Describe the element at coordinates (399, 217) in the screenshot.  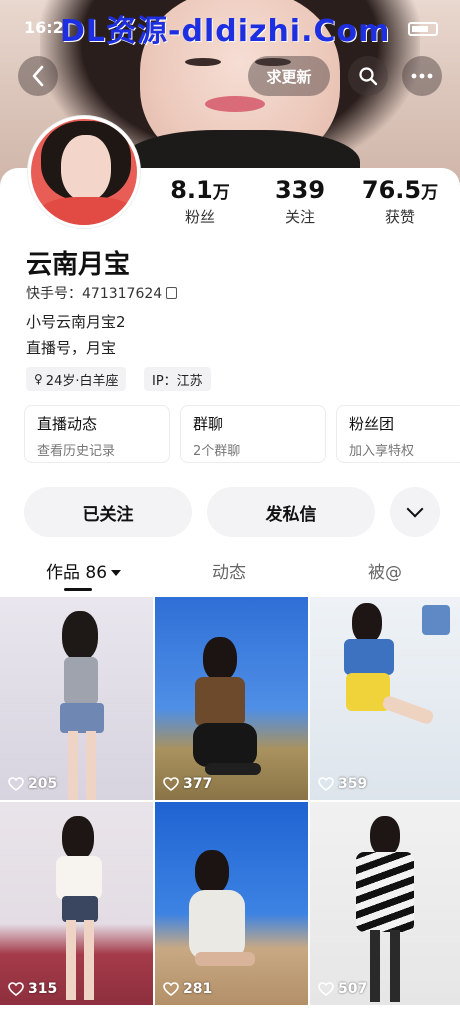
I see `stat-likes-label: 获赞` at that location.